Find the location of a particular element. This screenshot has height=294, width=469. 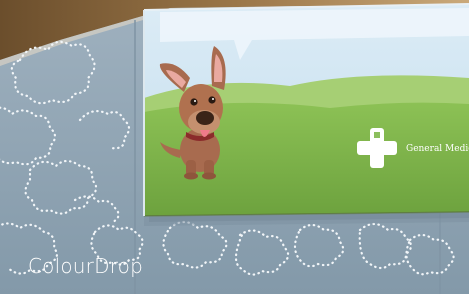

watermark-caption: ColourDrop is located at coordinates (86, 266).